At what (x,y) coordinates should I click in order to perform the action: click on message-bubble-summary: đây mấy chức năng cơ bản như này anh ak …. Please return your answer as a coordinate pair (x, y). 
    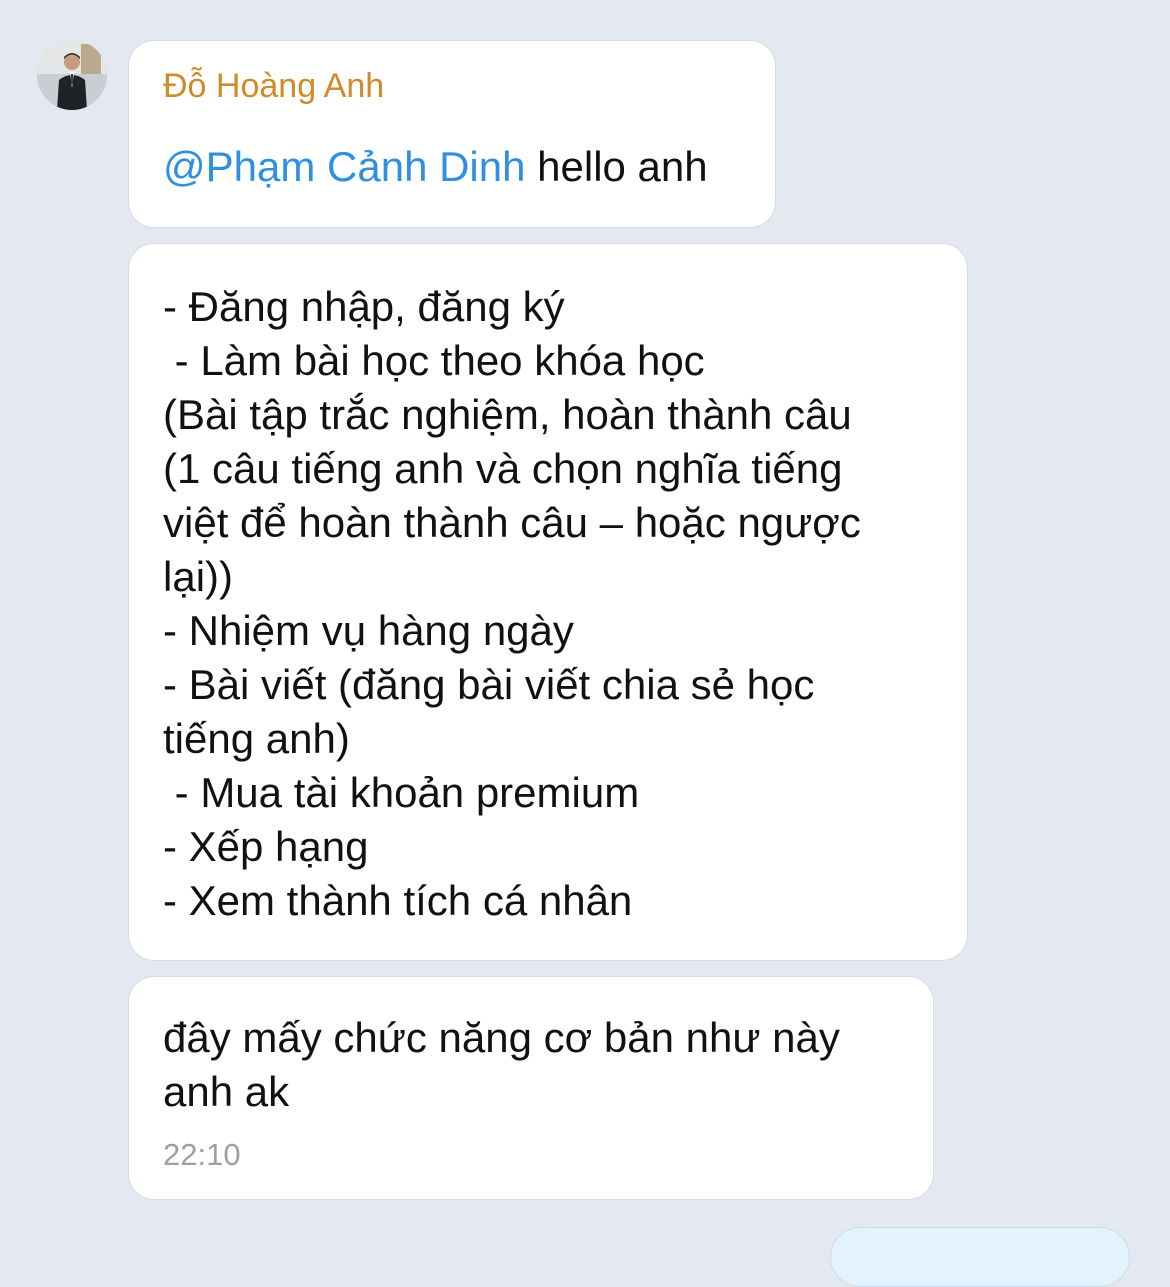
    Looking at the image, I should click on (531, 1088).